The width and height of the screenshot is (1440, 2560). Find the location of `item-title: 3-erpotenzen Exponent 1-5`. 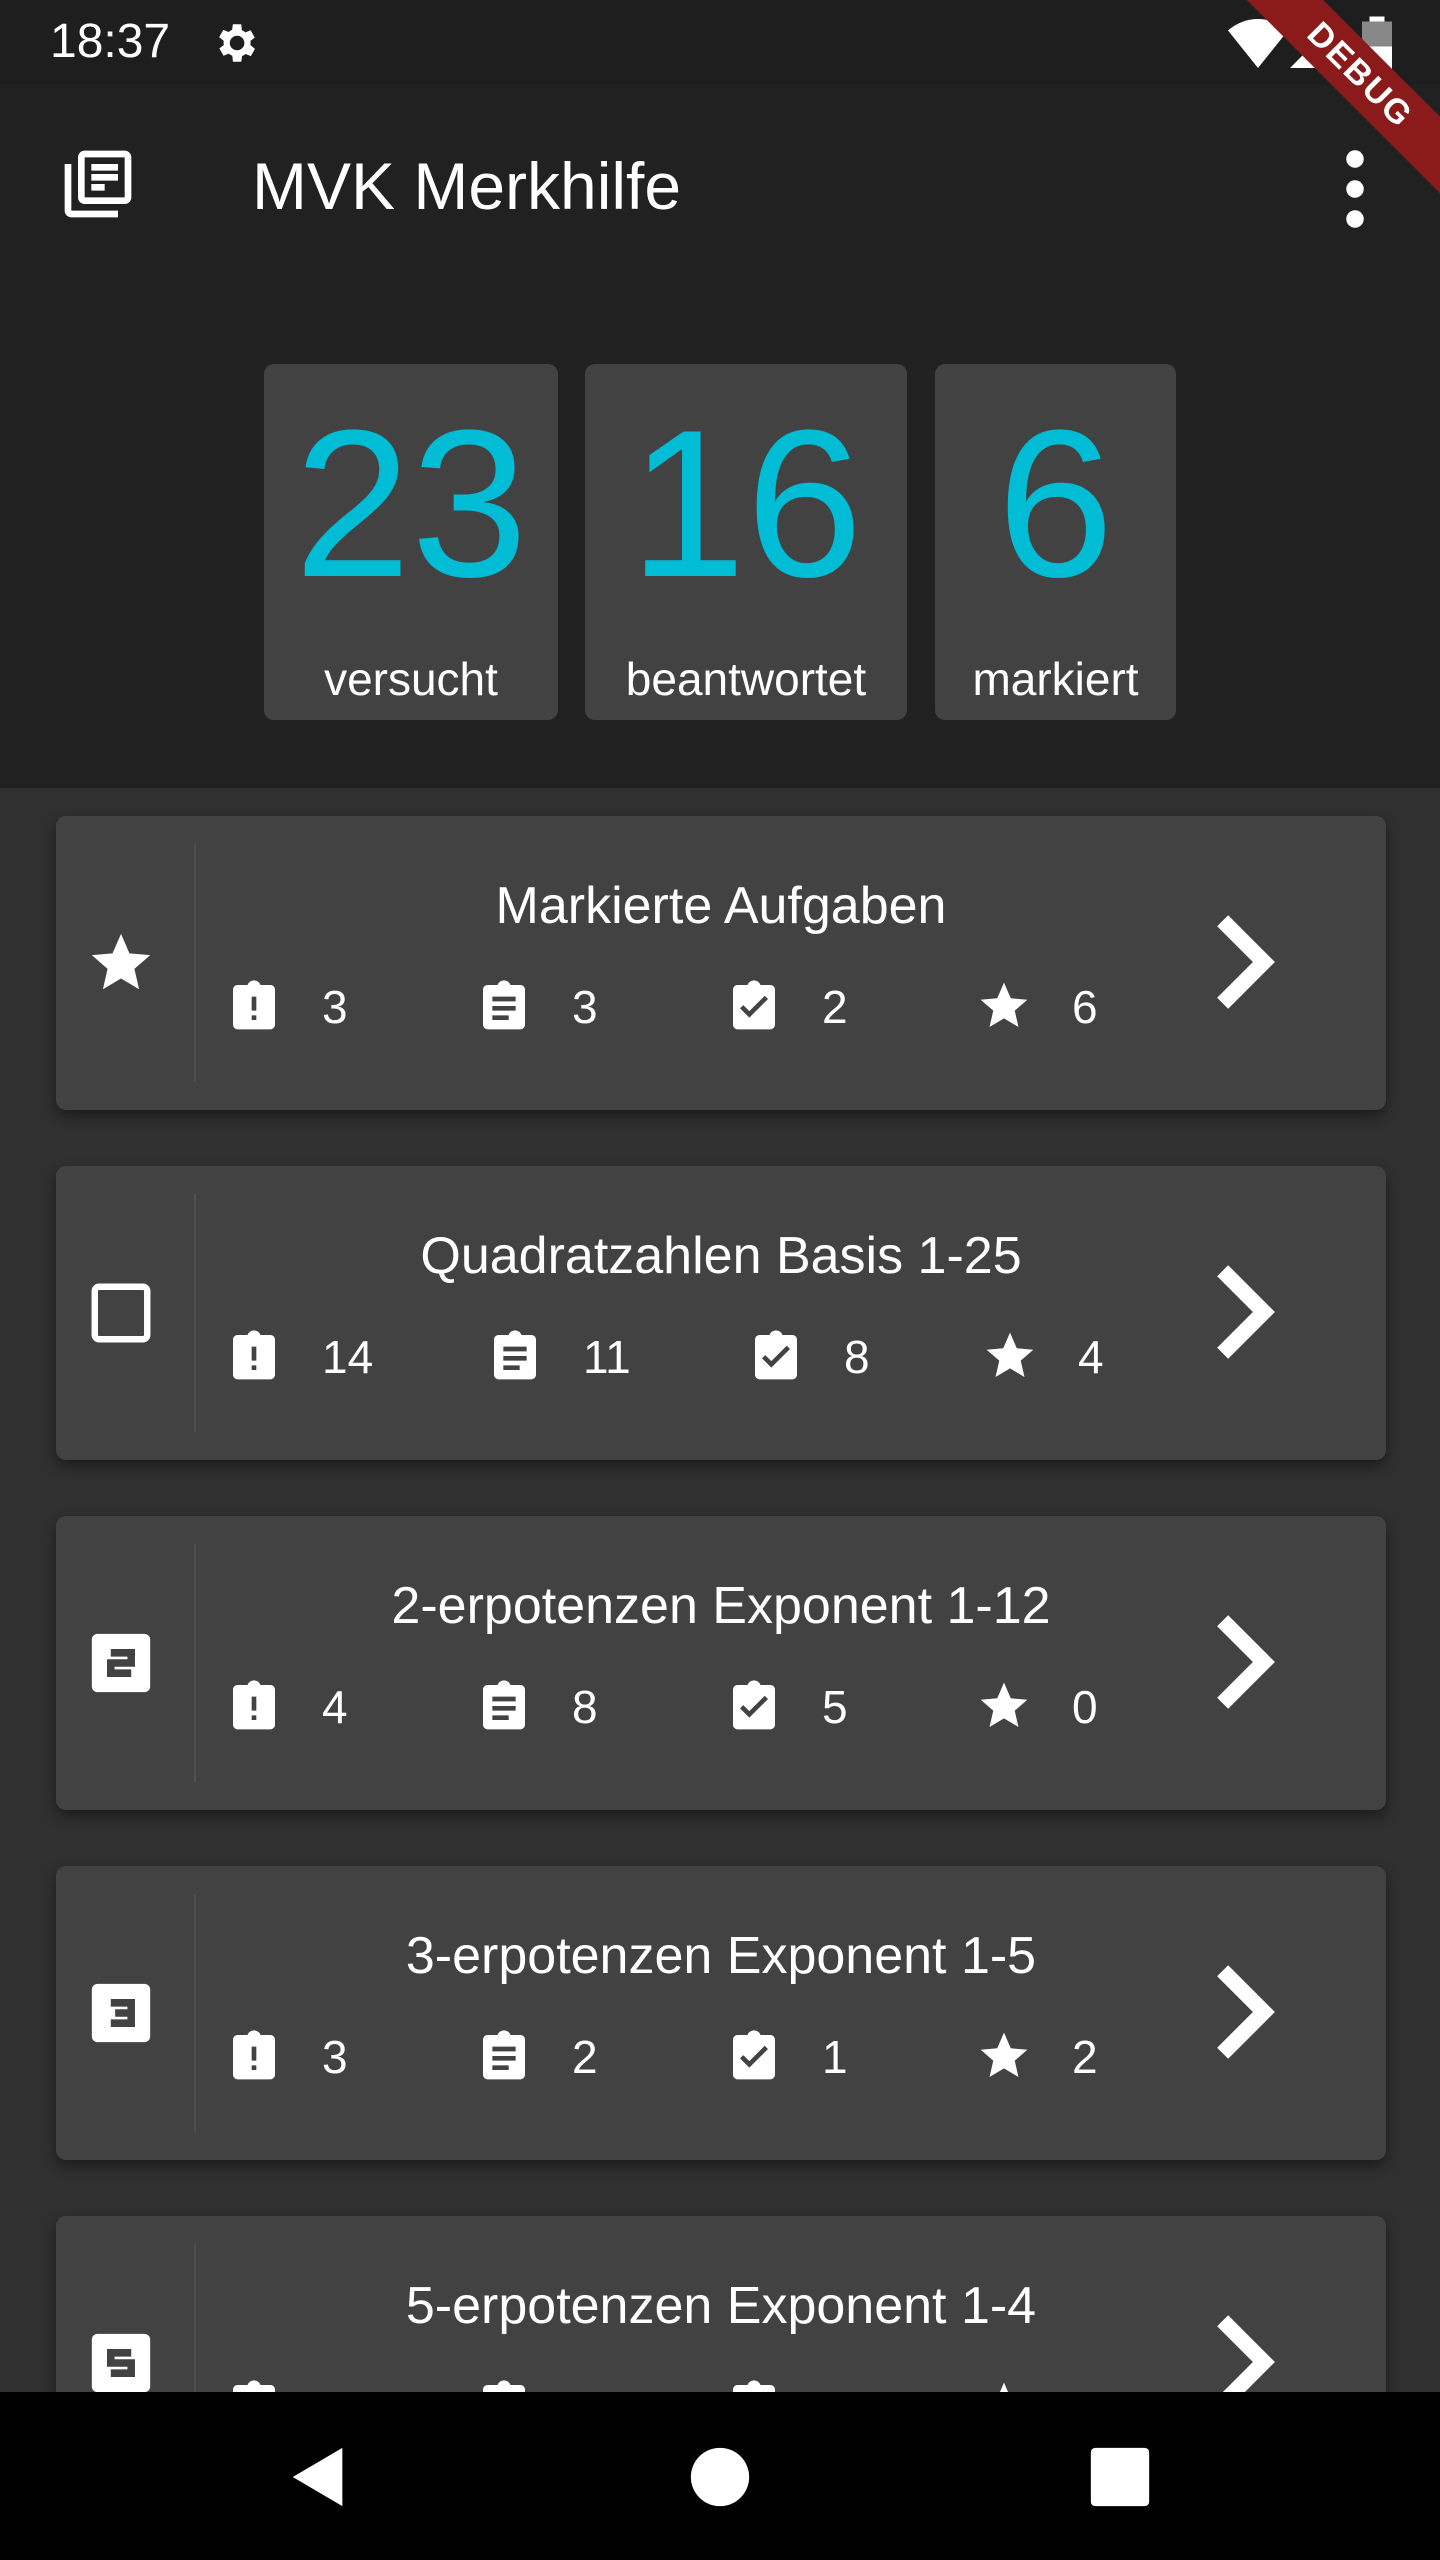

item-title: 3-erpotenzen Exponent 1-5 is located at coordinates (721, 1956).